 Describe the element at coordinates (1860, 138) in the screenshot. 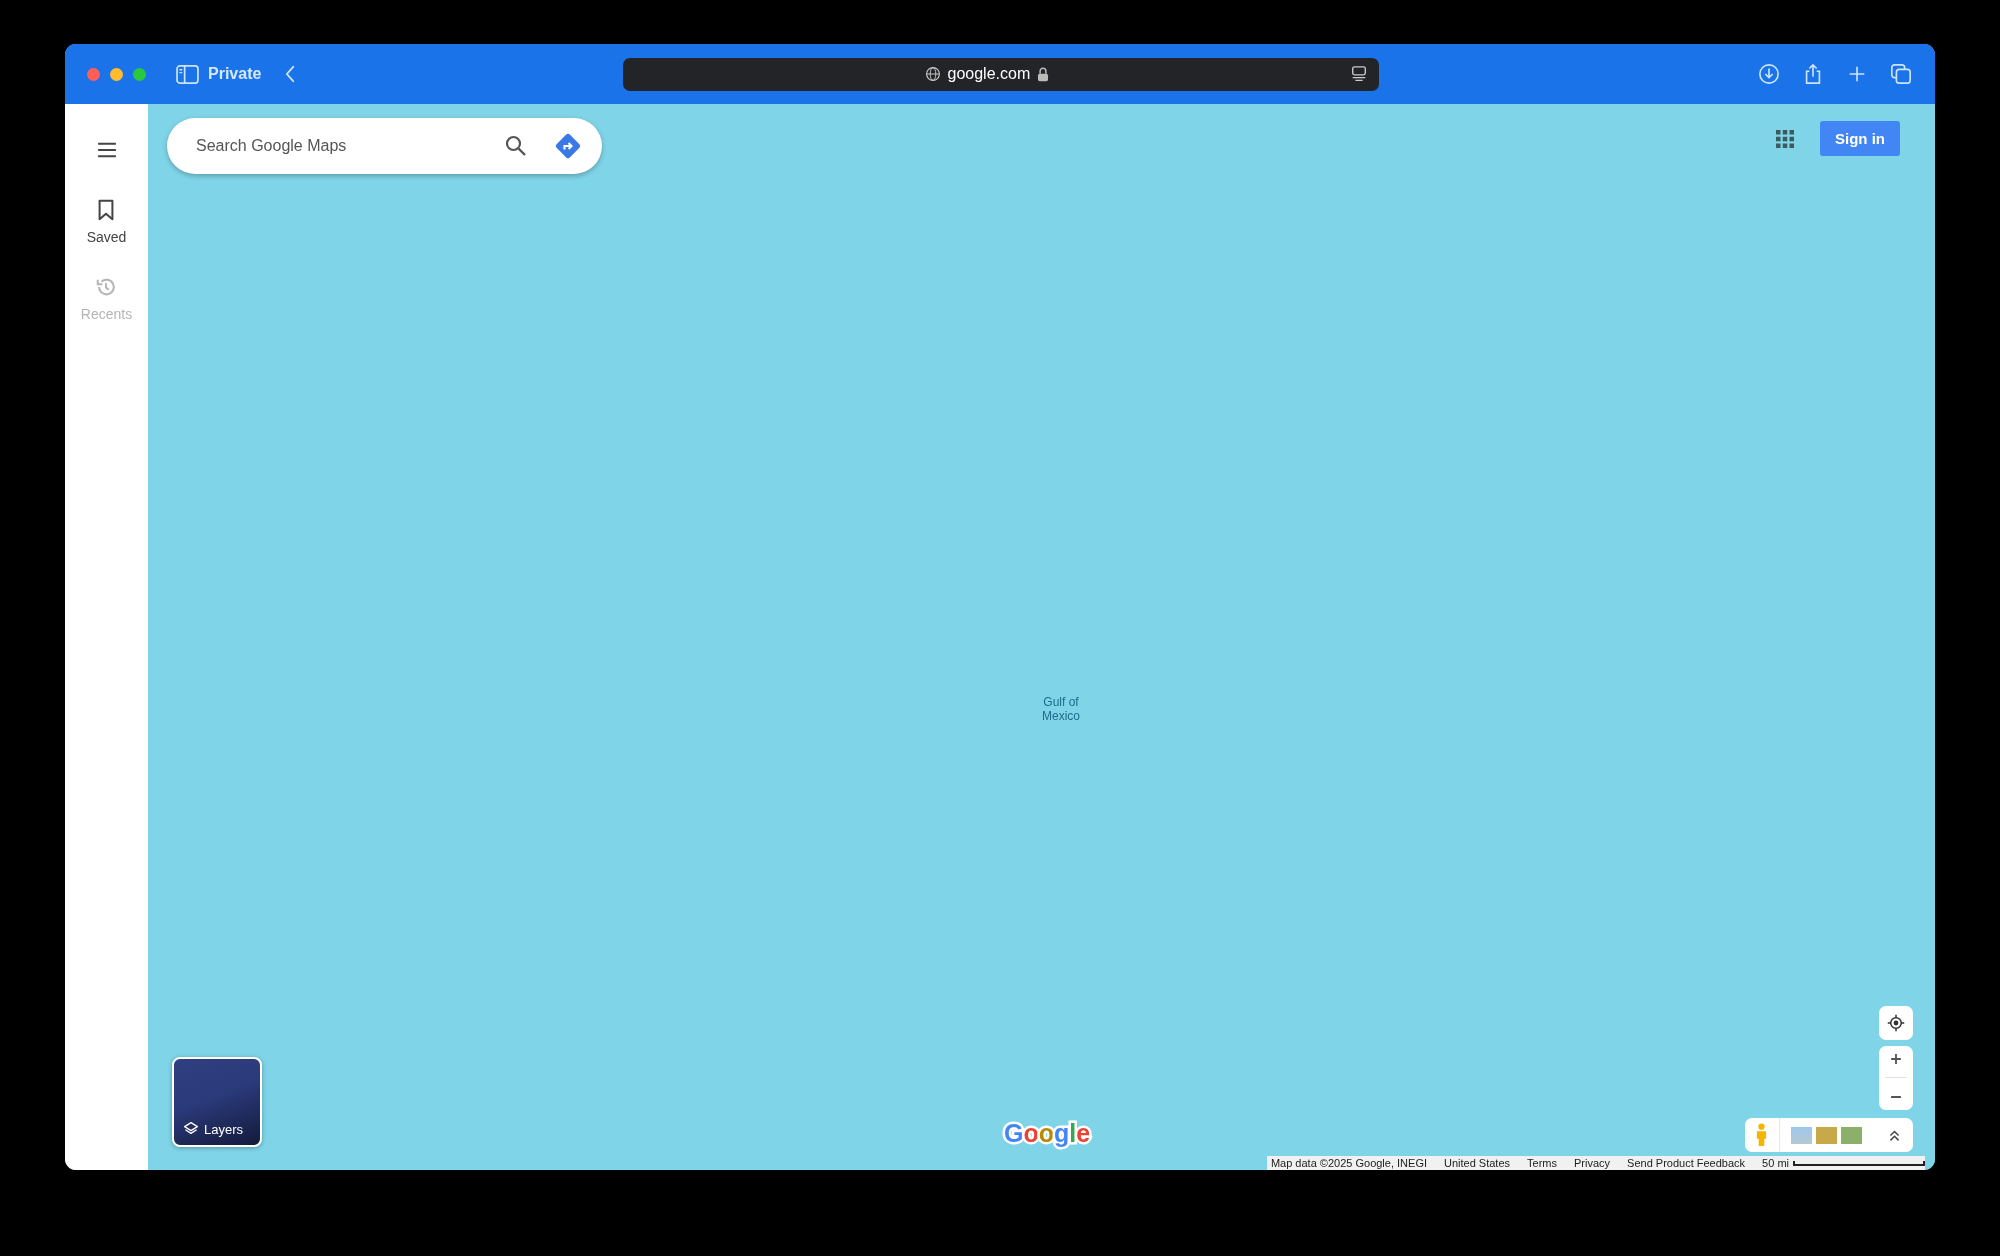

I see `sign-in-button: Sign in` at that location.